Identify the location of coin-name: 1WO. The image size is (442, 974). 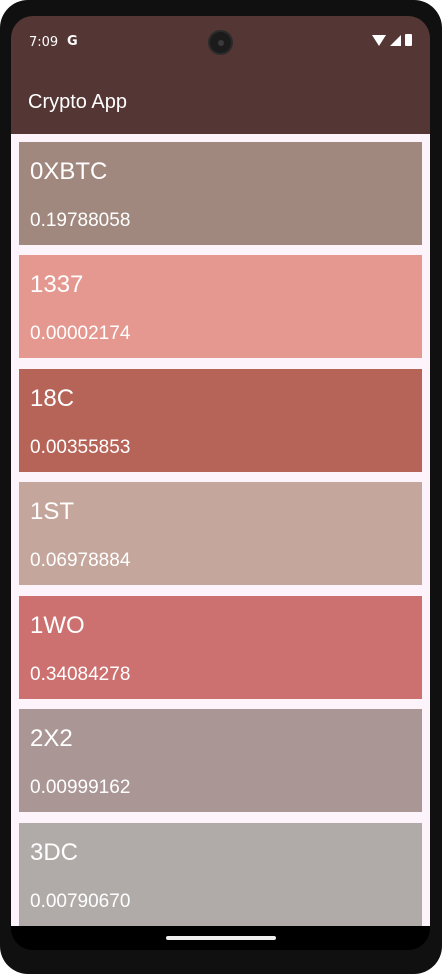
(57, 625).